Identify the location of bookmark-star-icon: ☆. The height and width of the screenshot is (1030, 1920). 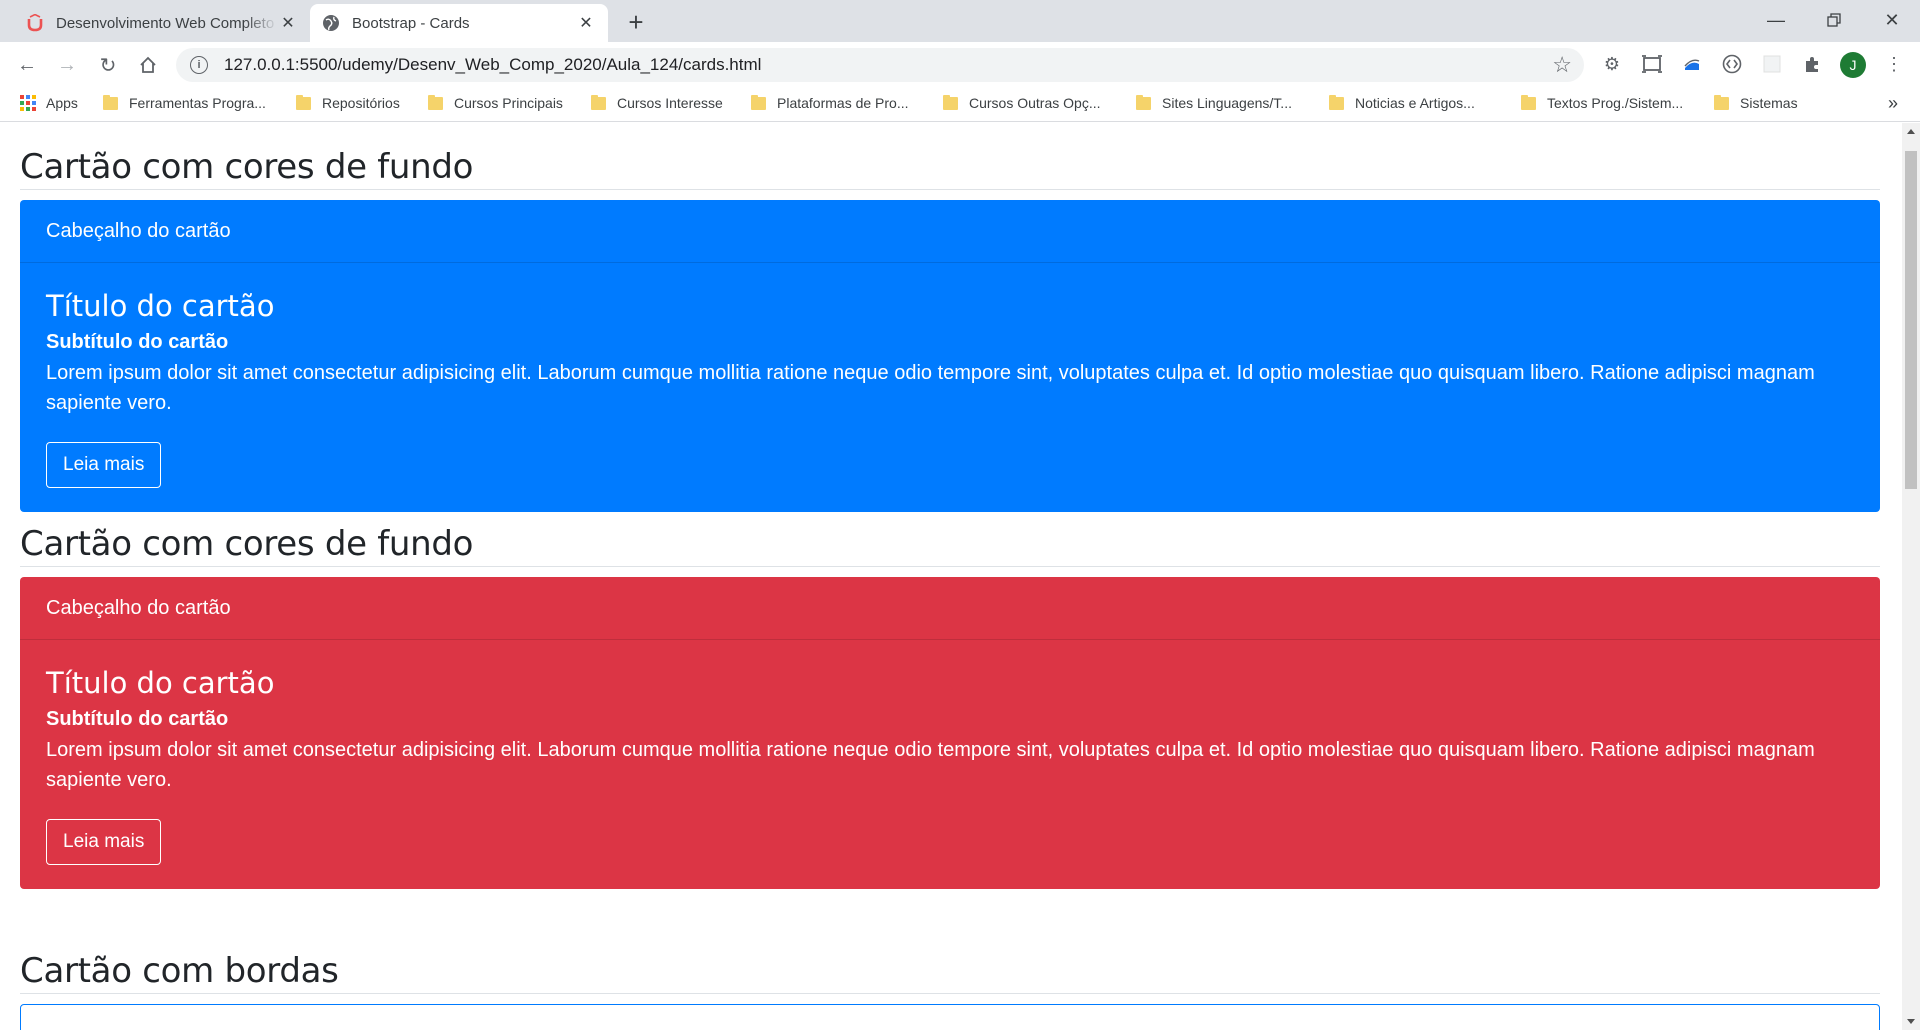
(1562, 65).